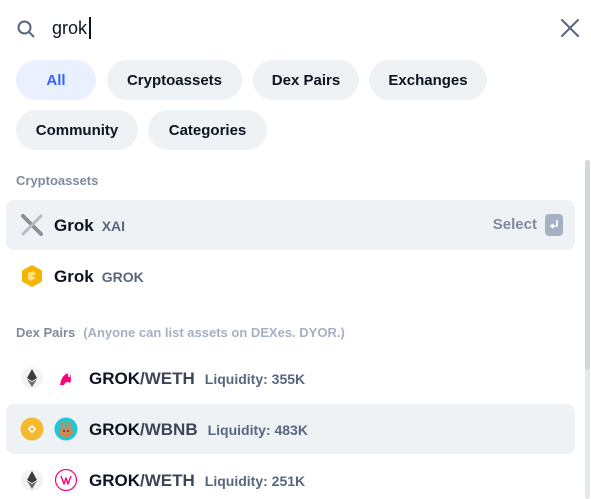 This screenshot has height=499, width=591. I want to click on dex-pair-row-grok-wbnb: GROK/WBNB Liquidity: 483K, so click(290, 429).